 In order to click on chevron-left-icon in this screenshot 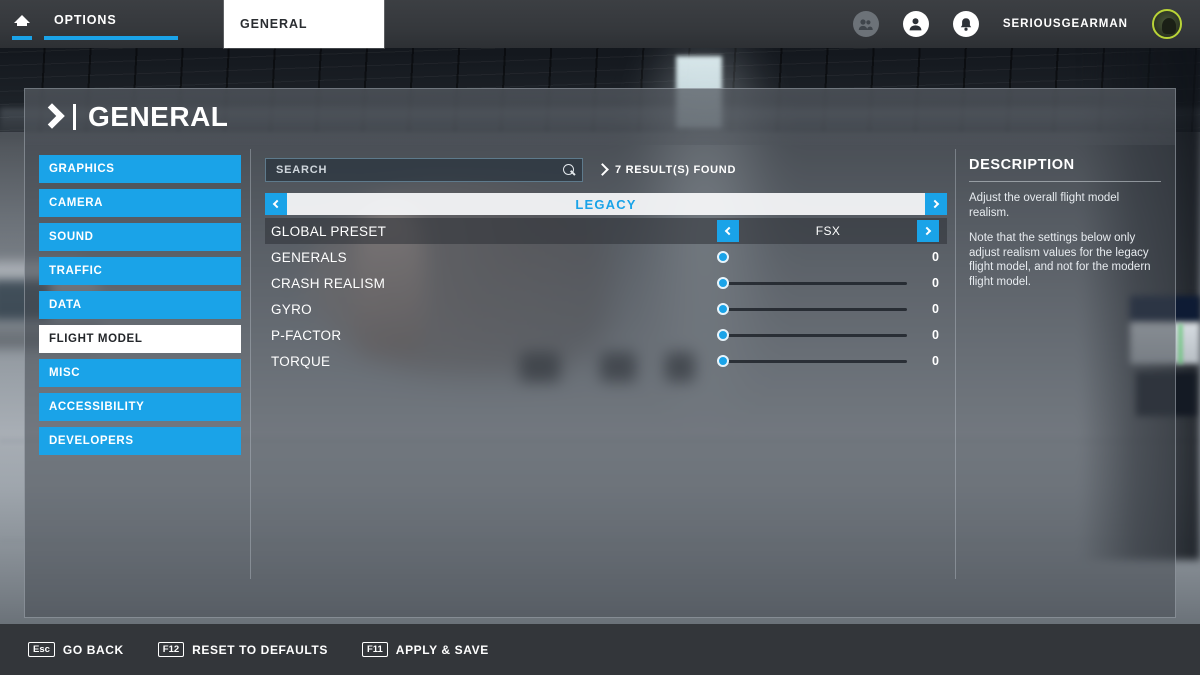, I will do `click(729, 231)`.